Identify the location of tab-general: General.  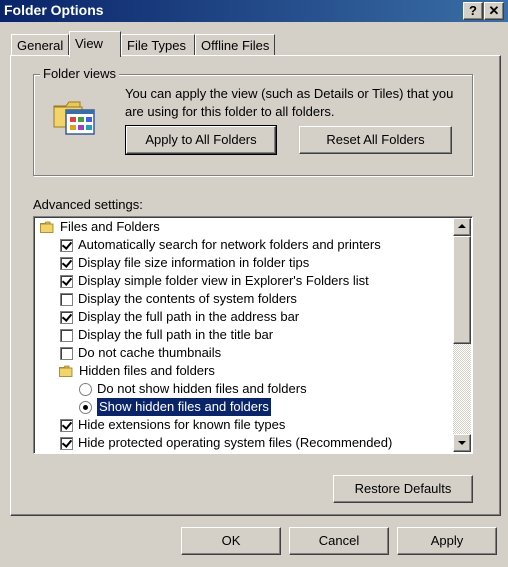
(40, 45).